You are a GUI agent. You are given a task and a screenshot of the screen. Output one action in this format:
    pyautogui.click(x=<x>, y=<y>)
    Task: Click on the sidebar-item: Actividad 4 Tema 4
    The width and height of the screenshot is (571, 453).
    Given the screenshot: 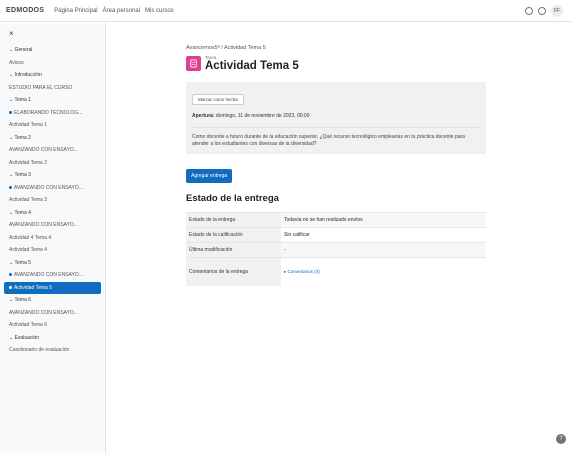 What is the action you would take?
    pyautogui.click(x=52, y=238)
    